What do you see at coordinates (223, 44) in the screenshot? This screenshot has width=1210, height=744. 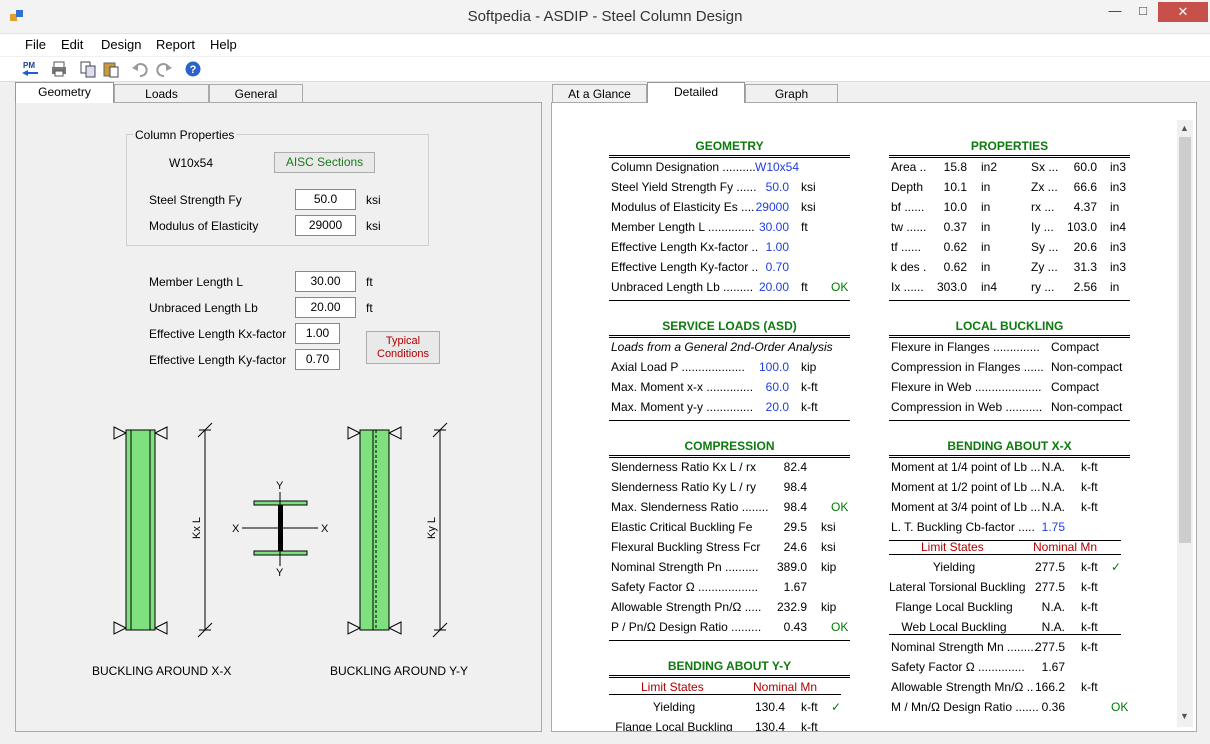 I see `menu-help: Help` at bounding box center [223, 44].